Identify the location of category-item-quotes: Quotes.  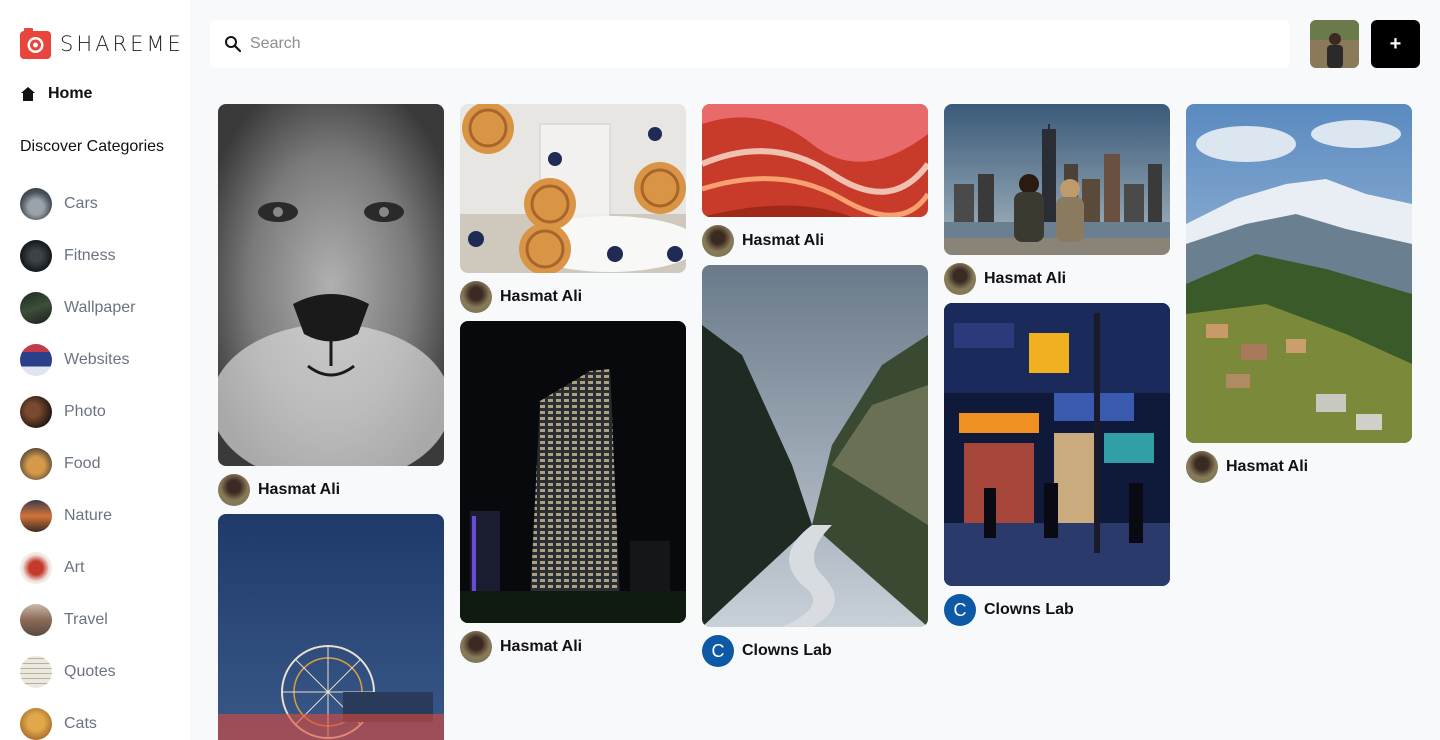
(77, 672).